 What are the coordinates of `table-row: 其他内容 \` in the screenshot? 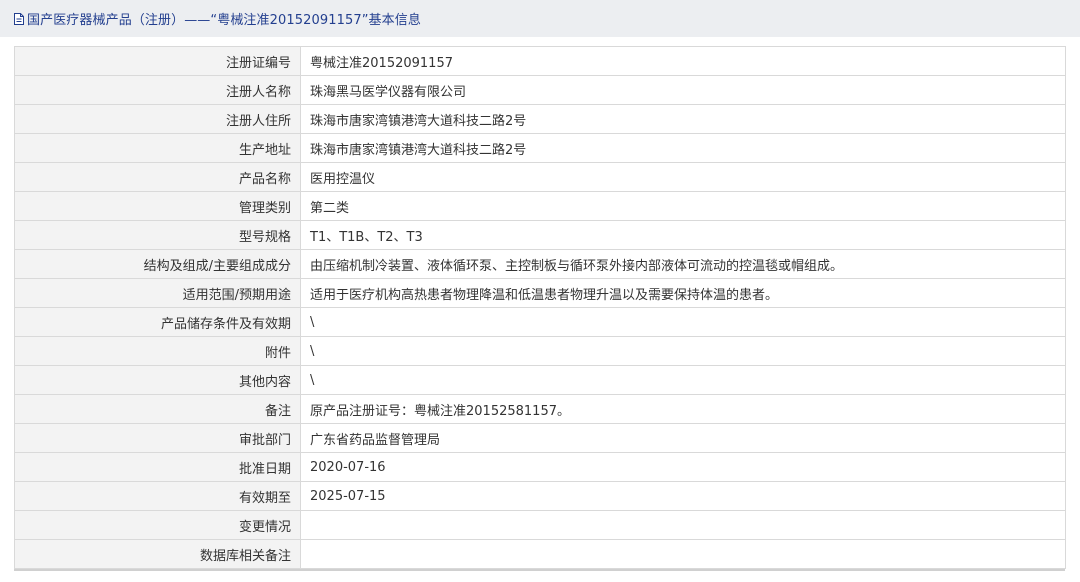 It's located at (540, 380).